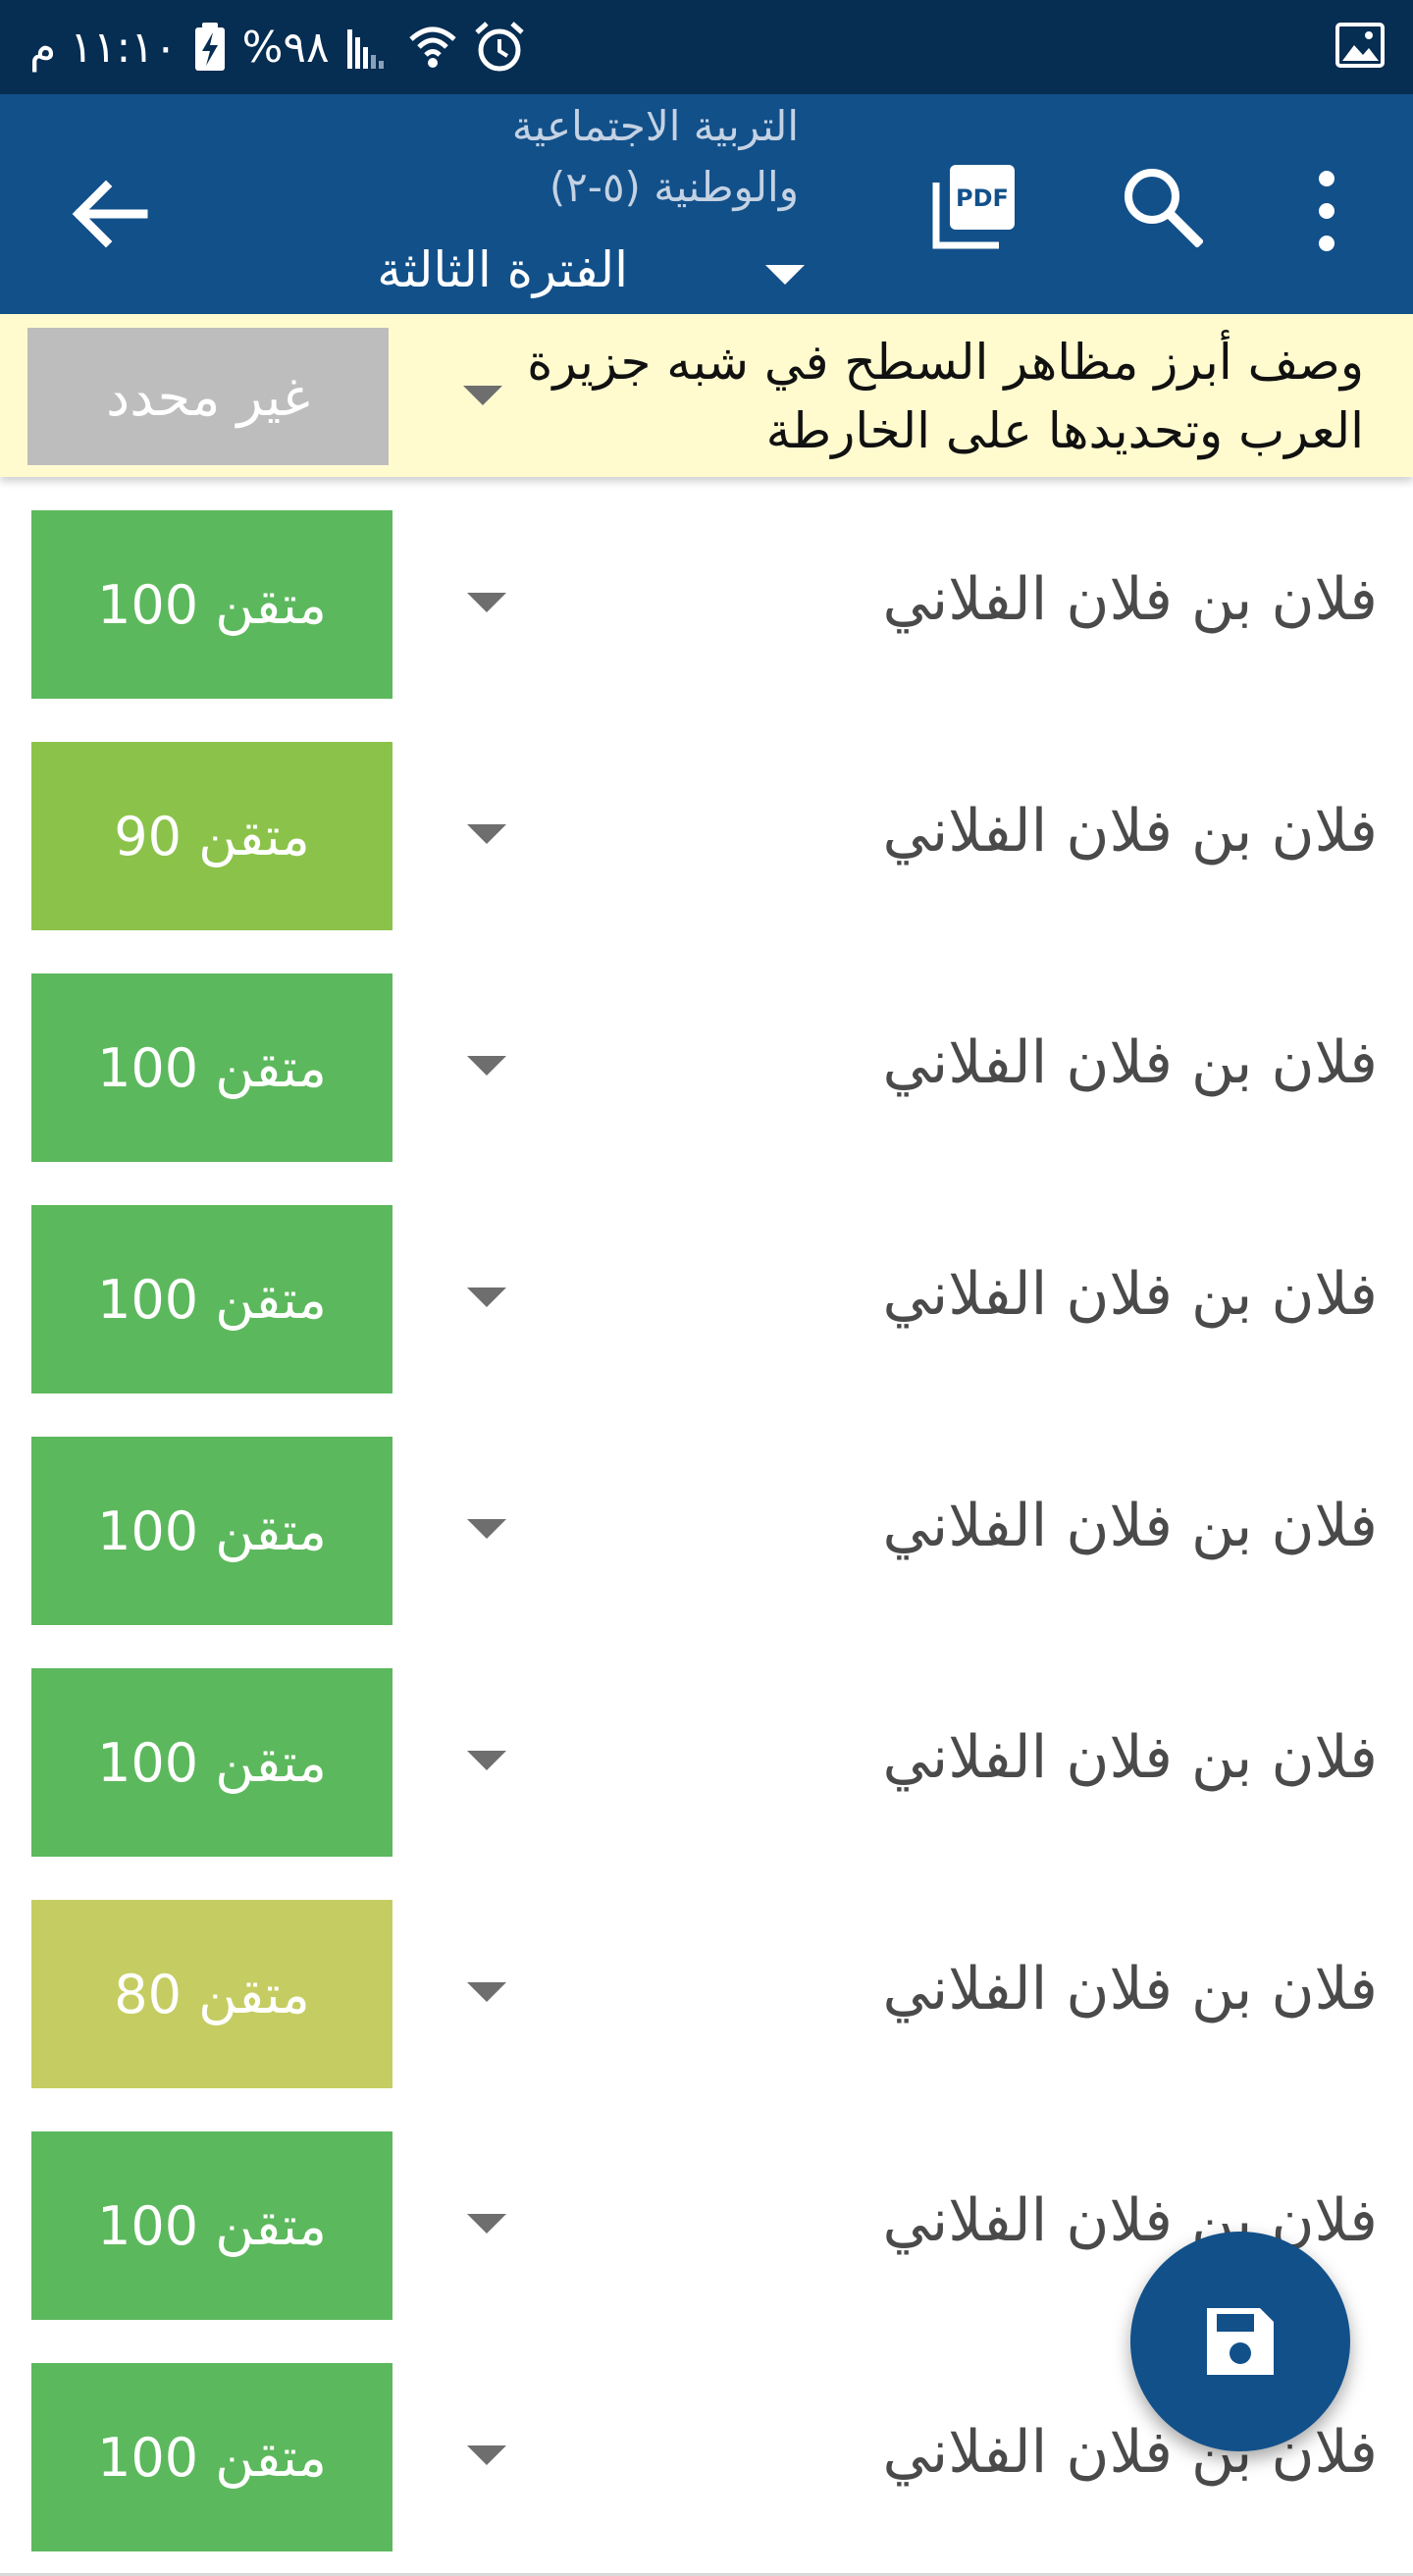 Image resolution: width=1413 pixels, height=2576 pixels. Describe the element at coordinates (499, 47) in the screenshot. I see `alarm-icon` at that location.